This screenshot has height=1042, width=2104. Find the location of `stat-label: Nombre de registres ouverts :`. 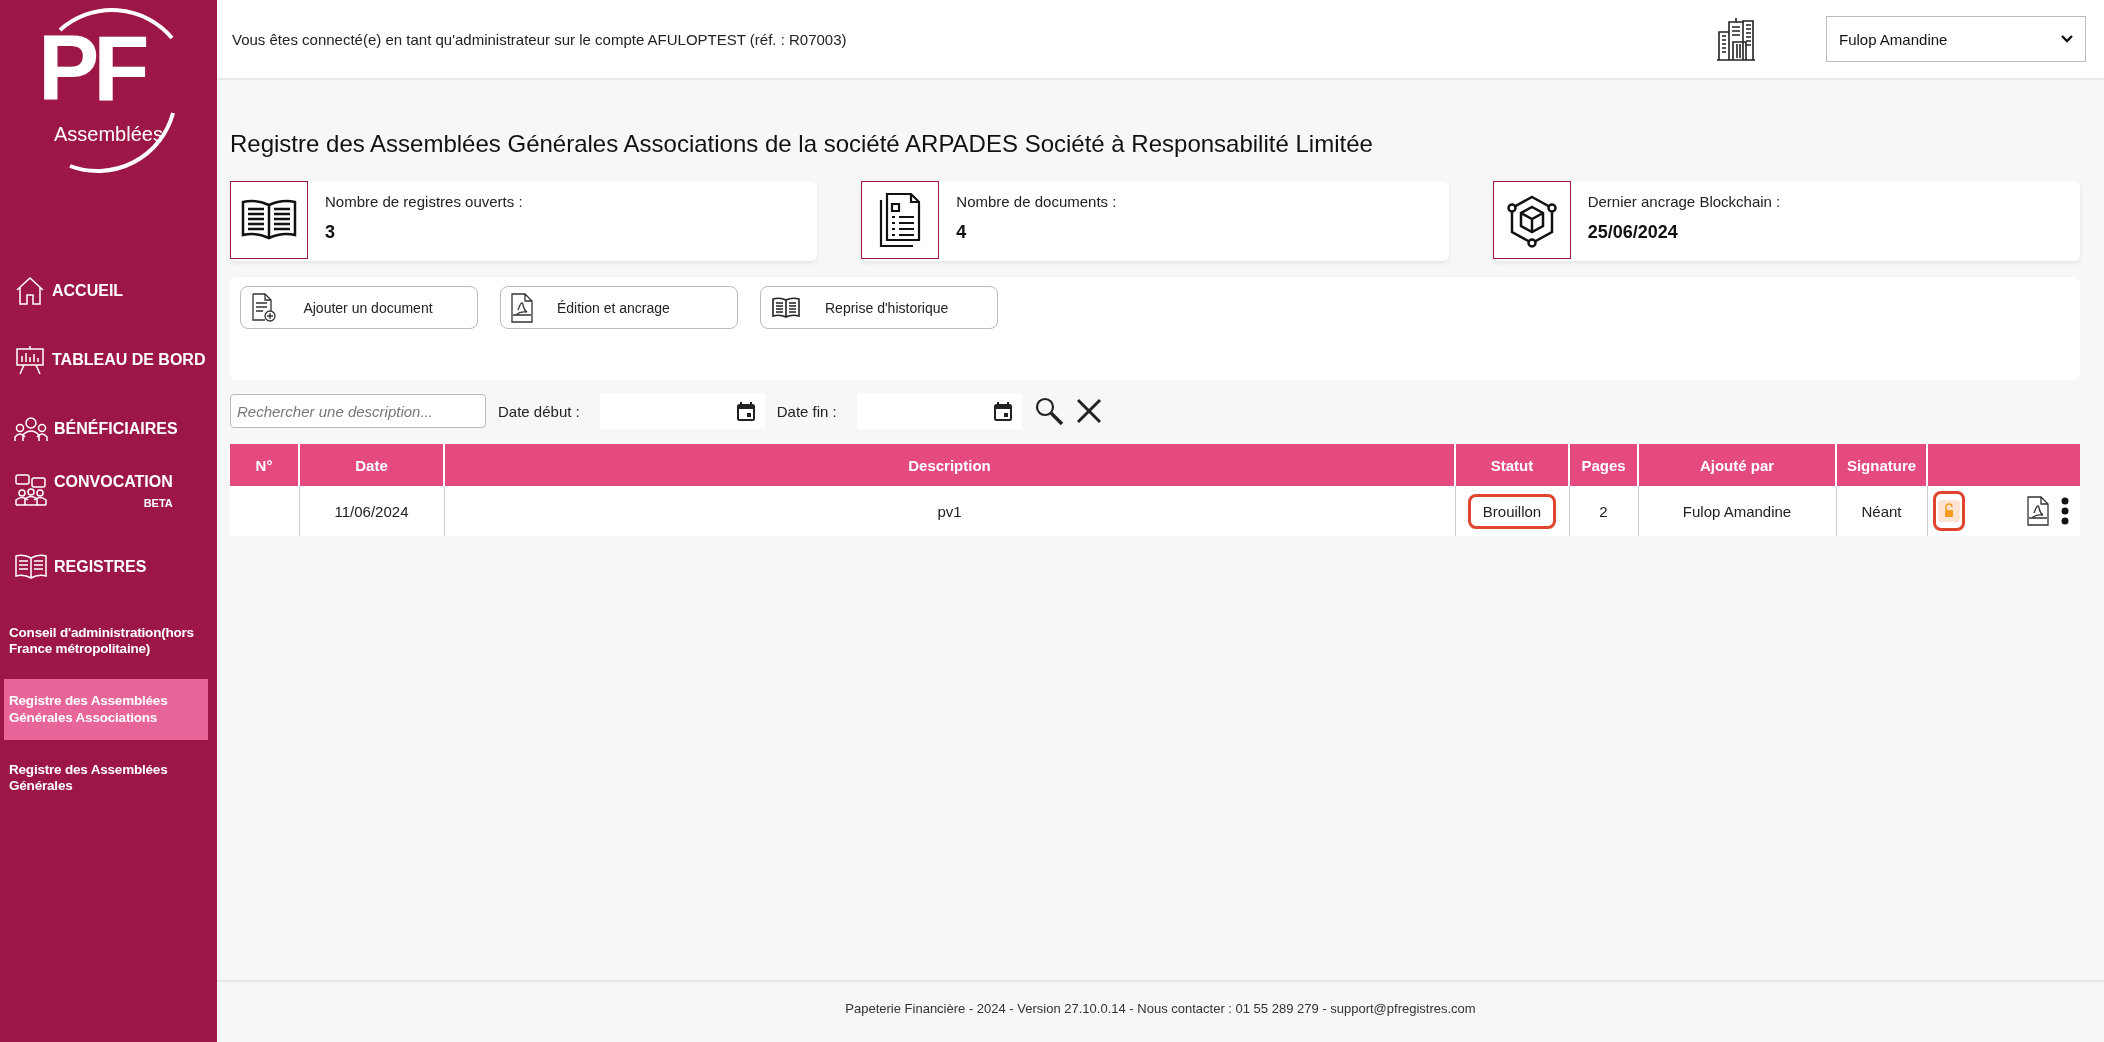

stat-label: Nombre de registres ouverts : is located at coordinates (424, 201).